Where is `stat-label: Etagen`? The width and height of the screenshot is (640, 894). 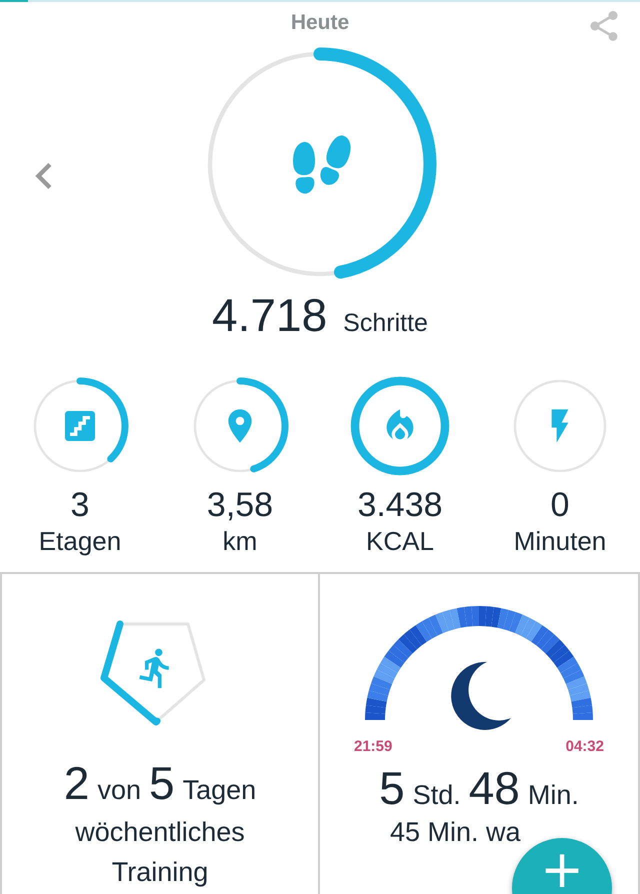
stat-label: Etagen is located at coordinates (80, 541).